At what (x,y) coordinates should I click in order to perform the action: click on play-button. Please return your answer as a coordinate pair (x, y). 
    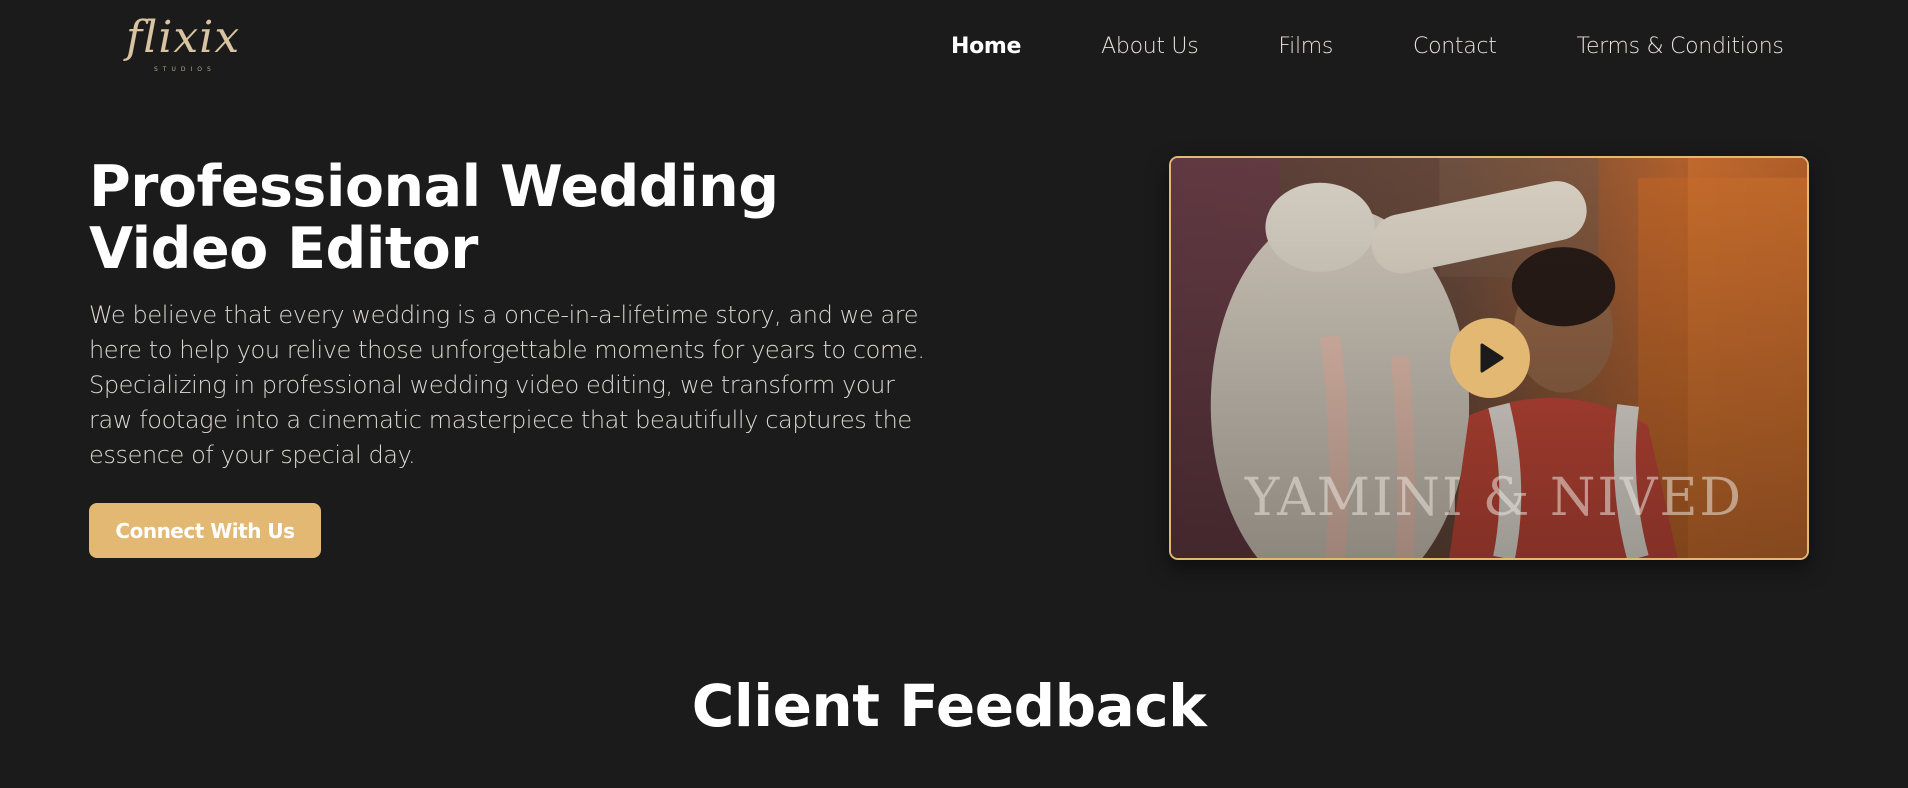
    Looking at the image, I should click on (1490, 358).